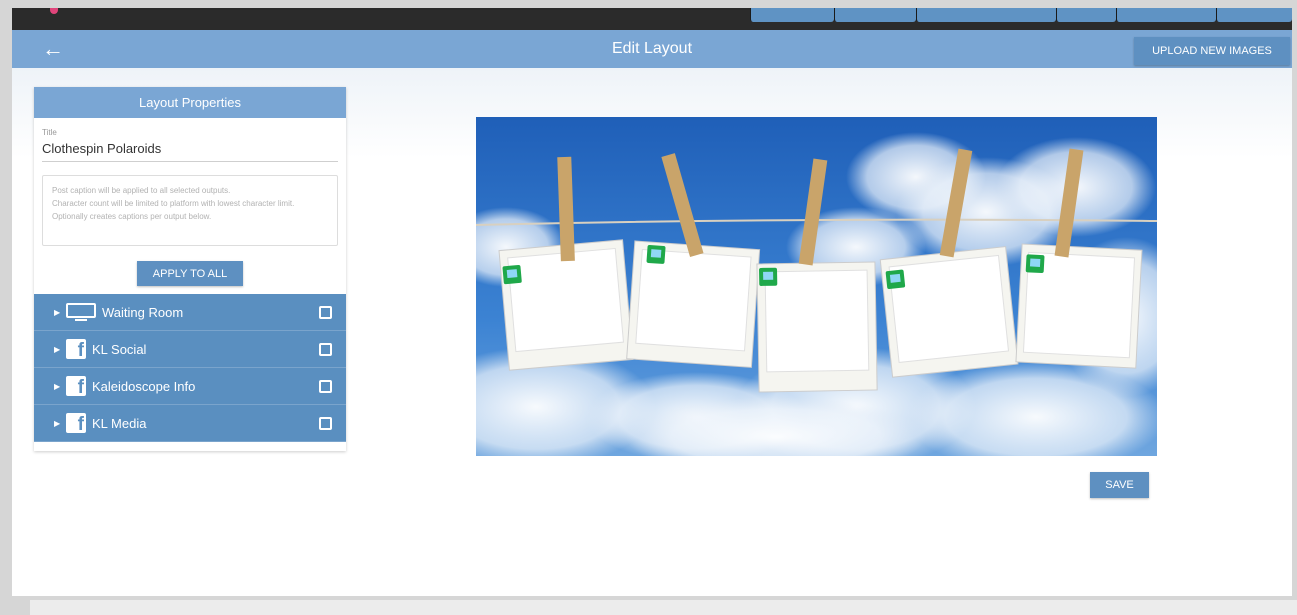 This screenshot has width=1297, height=615. Describe the element at coordinates (119, 423) in the screenshot. I see `output-label: KL Media` at that location.